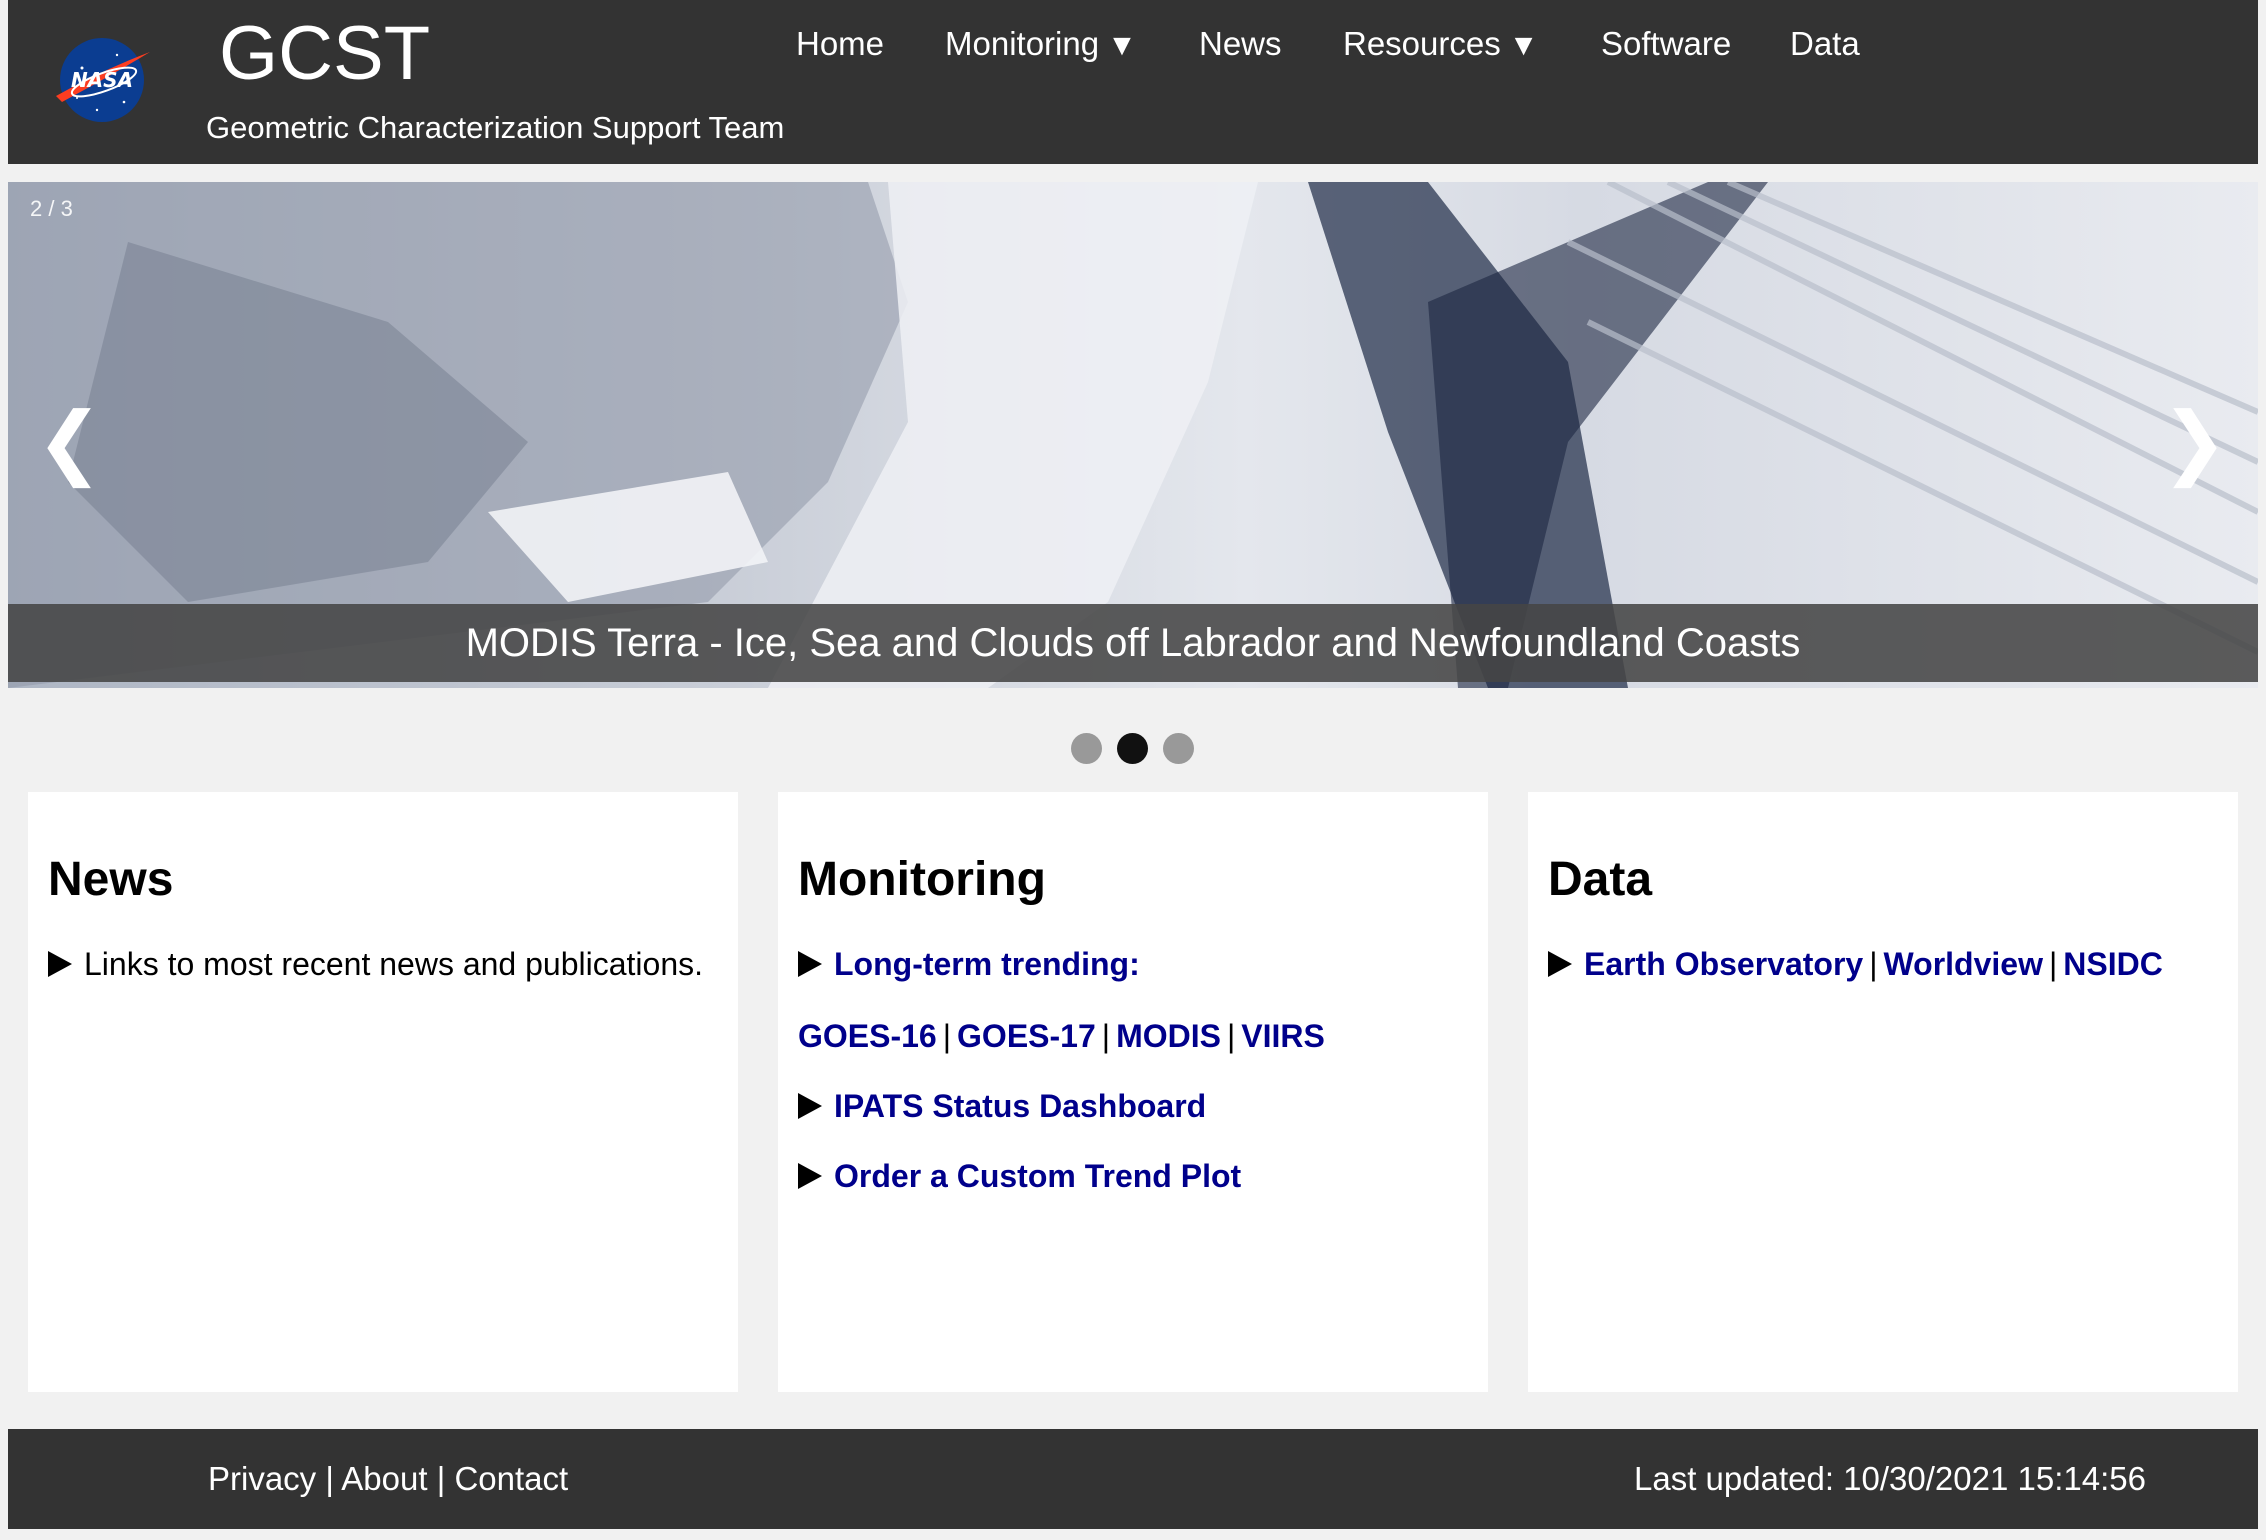 The height and width of the screenshot is (1540, 2266). What do you see at coordinates (1283, 1036) in the screenshot?
I see `viirs-link: VIIRS` at bounding box center [1283, 1036].